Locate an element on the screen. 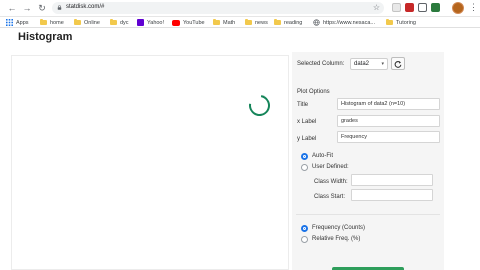 This screenshot has width=480, height=270. bookmark-youtube: YouTube is located at coordinates (188, 22).